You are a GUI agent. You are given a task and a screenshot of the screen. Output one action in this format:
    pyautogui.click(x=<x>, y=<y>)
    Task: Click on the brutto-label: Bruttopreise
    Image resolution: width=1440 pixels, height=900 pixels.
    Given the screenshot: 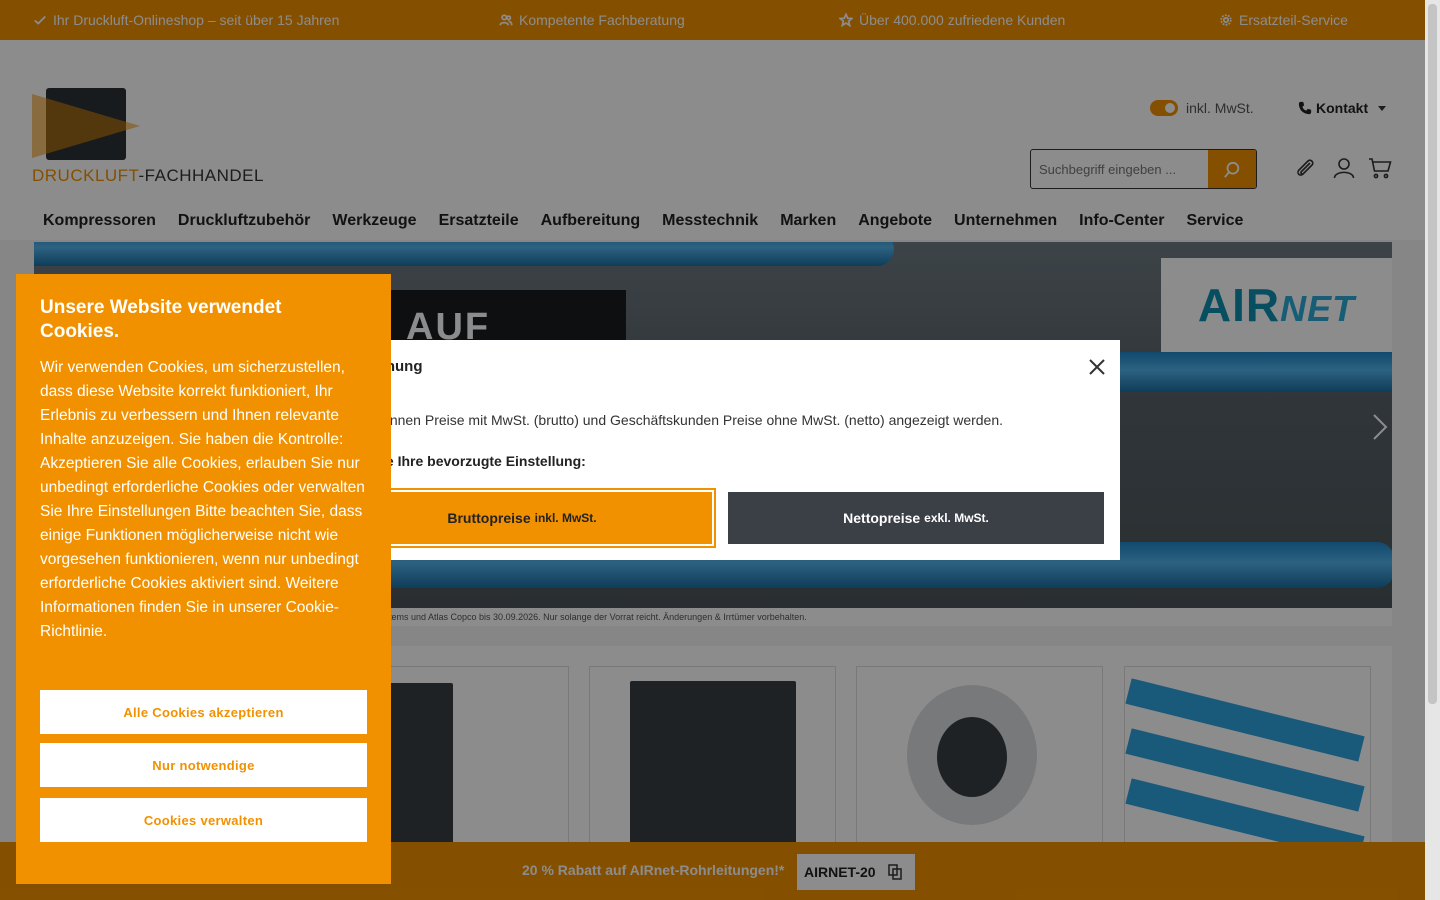 What is the action you would take?
    pyautogui.click(x=489, y=518)
    